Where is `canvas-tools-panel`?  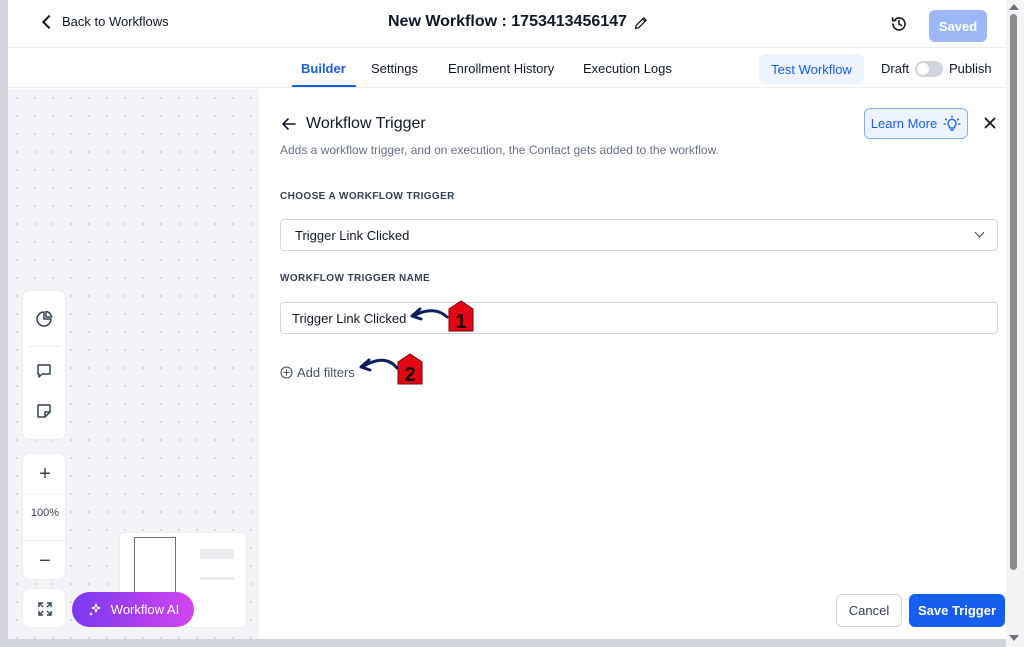 canvas-tools-panel is located at coordinates (44, 365).